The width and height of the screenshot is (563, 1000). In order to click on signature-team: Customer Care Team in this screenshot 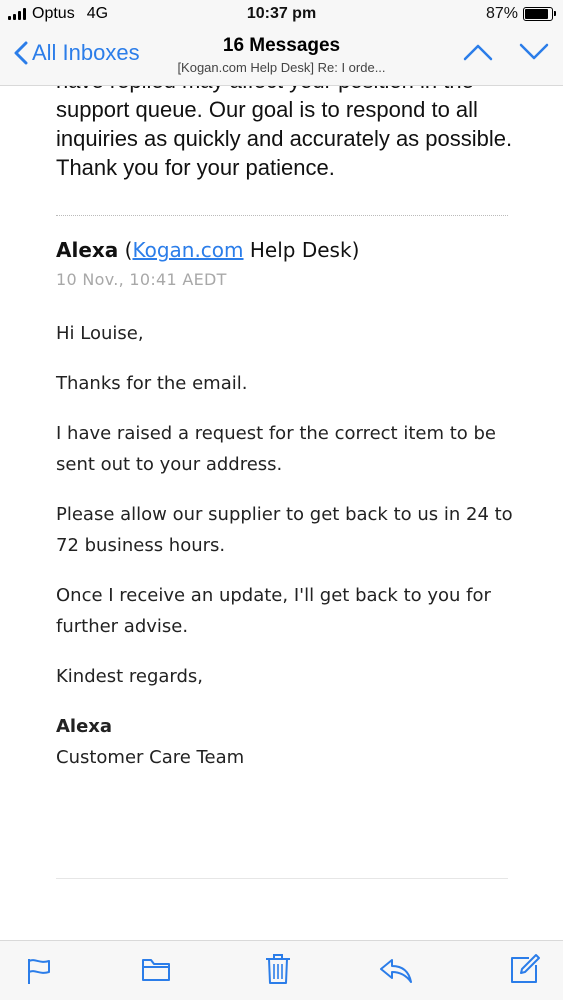, I will do `click(150, 757)`.